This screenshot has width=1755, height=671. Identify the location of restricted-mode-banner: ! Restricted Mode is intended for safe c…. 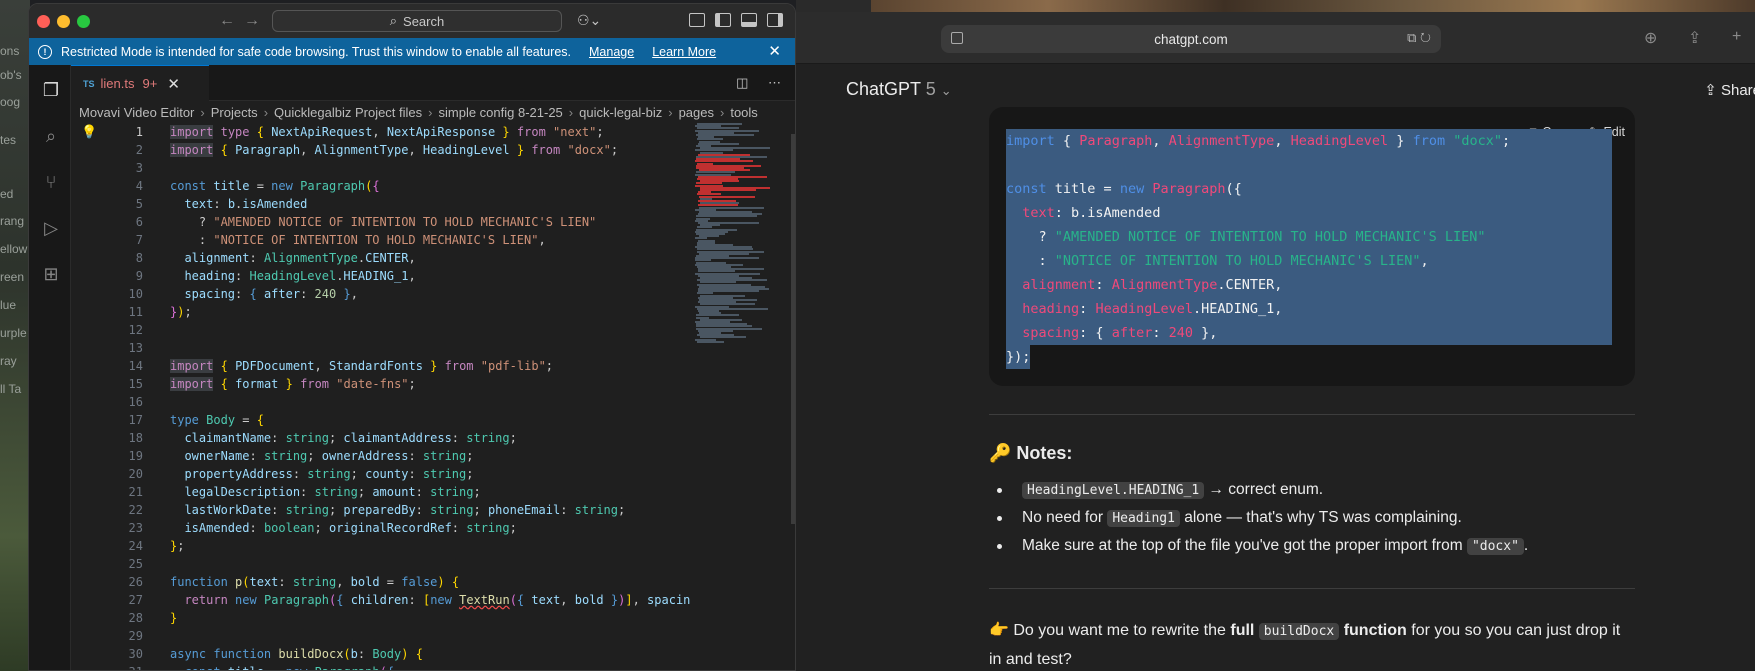
(412, 51).